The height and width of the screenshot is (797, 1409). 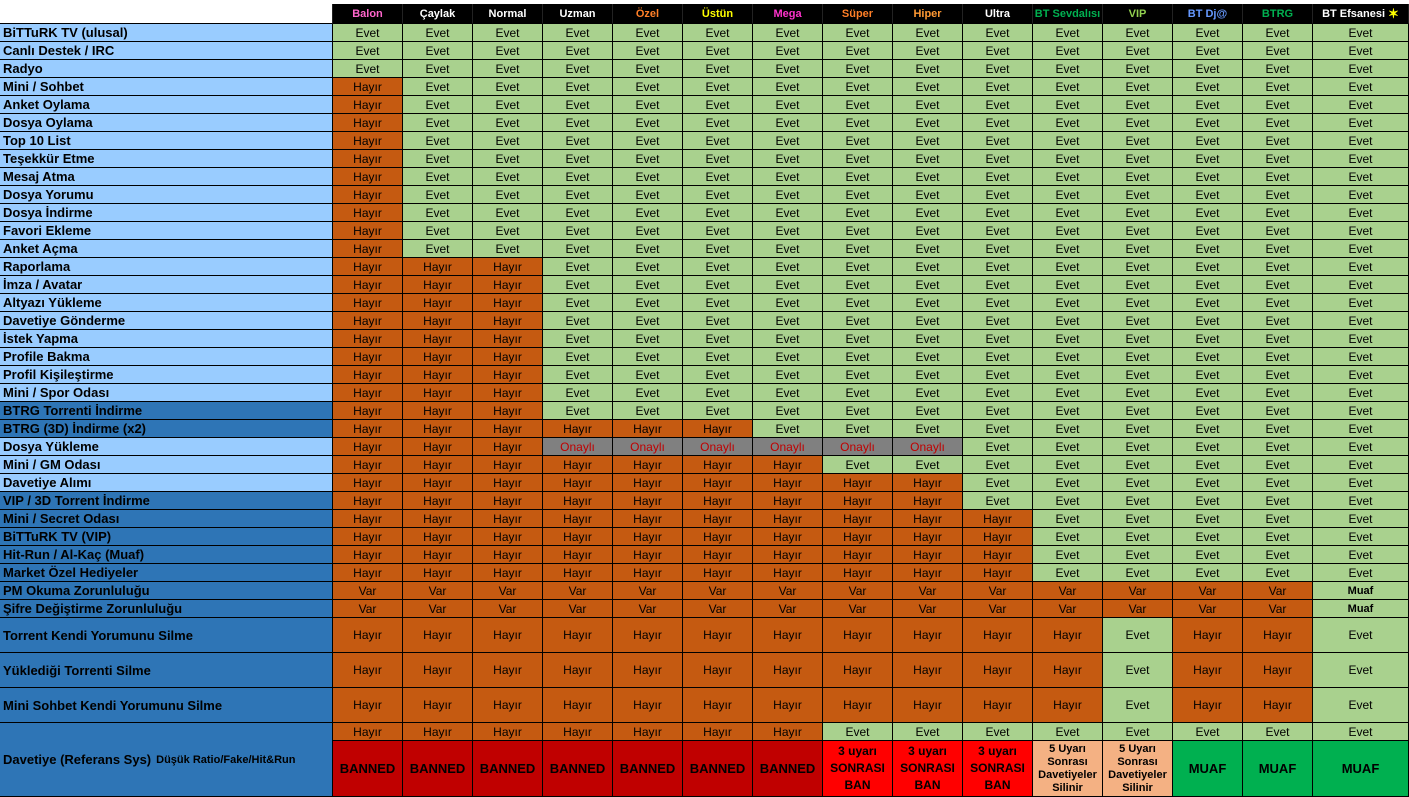 I want to click on rank-name: BT Sevdalısı, so click(x=1067, y=13).